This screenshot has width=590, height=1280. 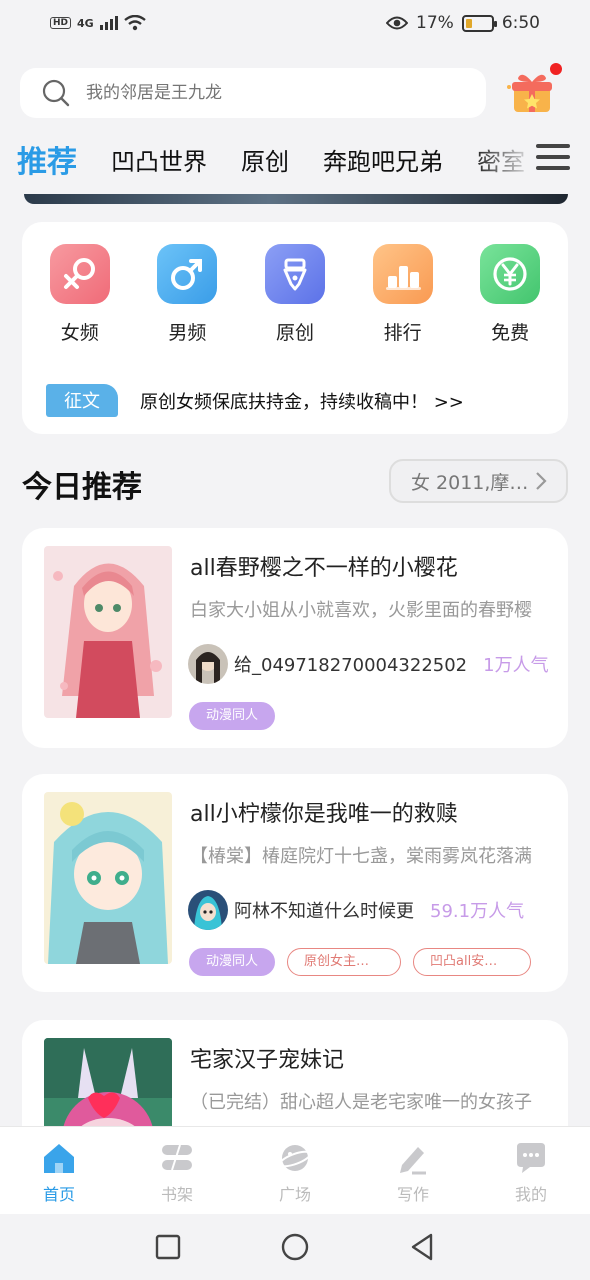 I want to click on chevron-right-icon, so click(x=541, y=481).